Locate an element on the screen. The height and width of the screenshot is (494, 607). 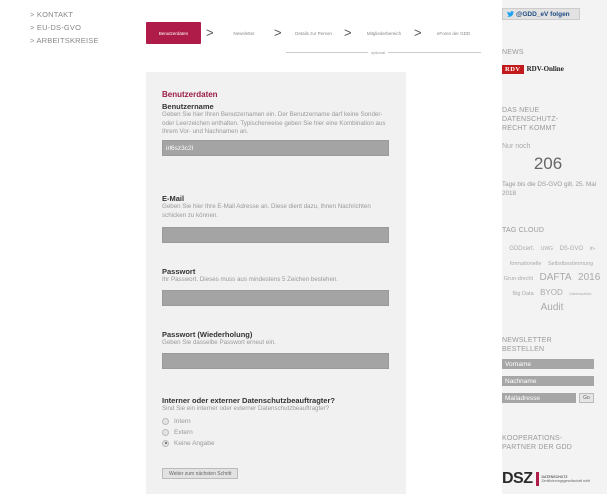
step-newsletter: Newsletter is located at coordinates (244, 33).